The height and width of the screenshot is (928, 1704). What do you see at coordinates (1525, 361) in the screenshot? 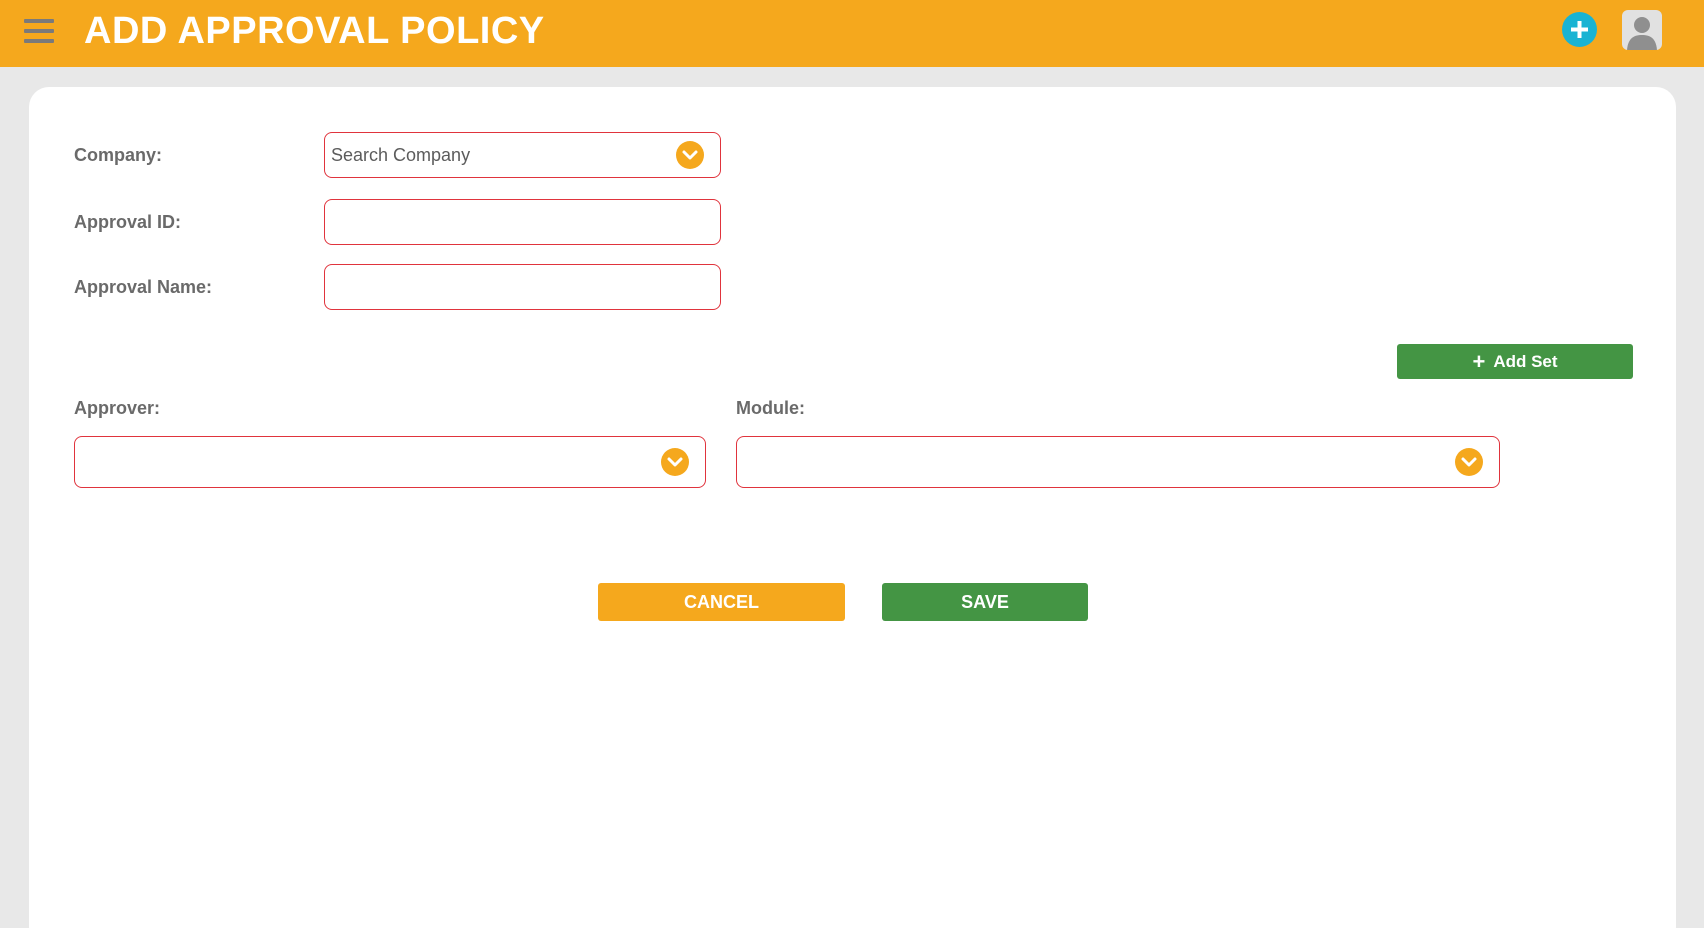
I see `add-set-label: Add Set` at bounding box center [1525, 361].